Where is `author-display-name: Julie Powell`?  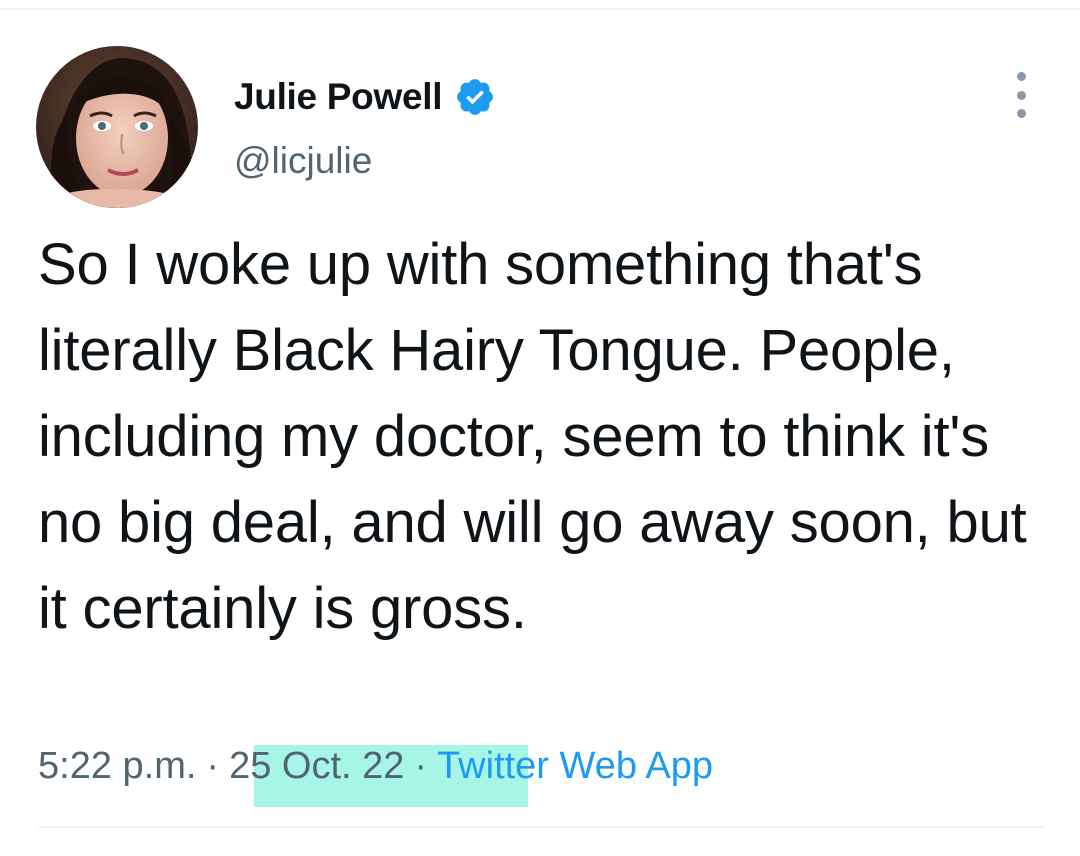 author-display-name: Julie Powell is located at coordinates (338, 97).